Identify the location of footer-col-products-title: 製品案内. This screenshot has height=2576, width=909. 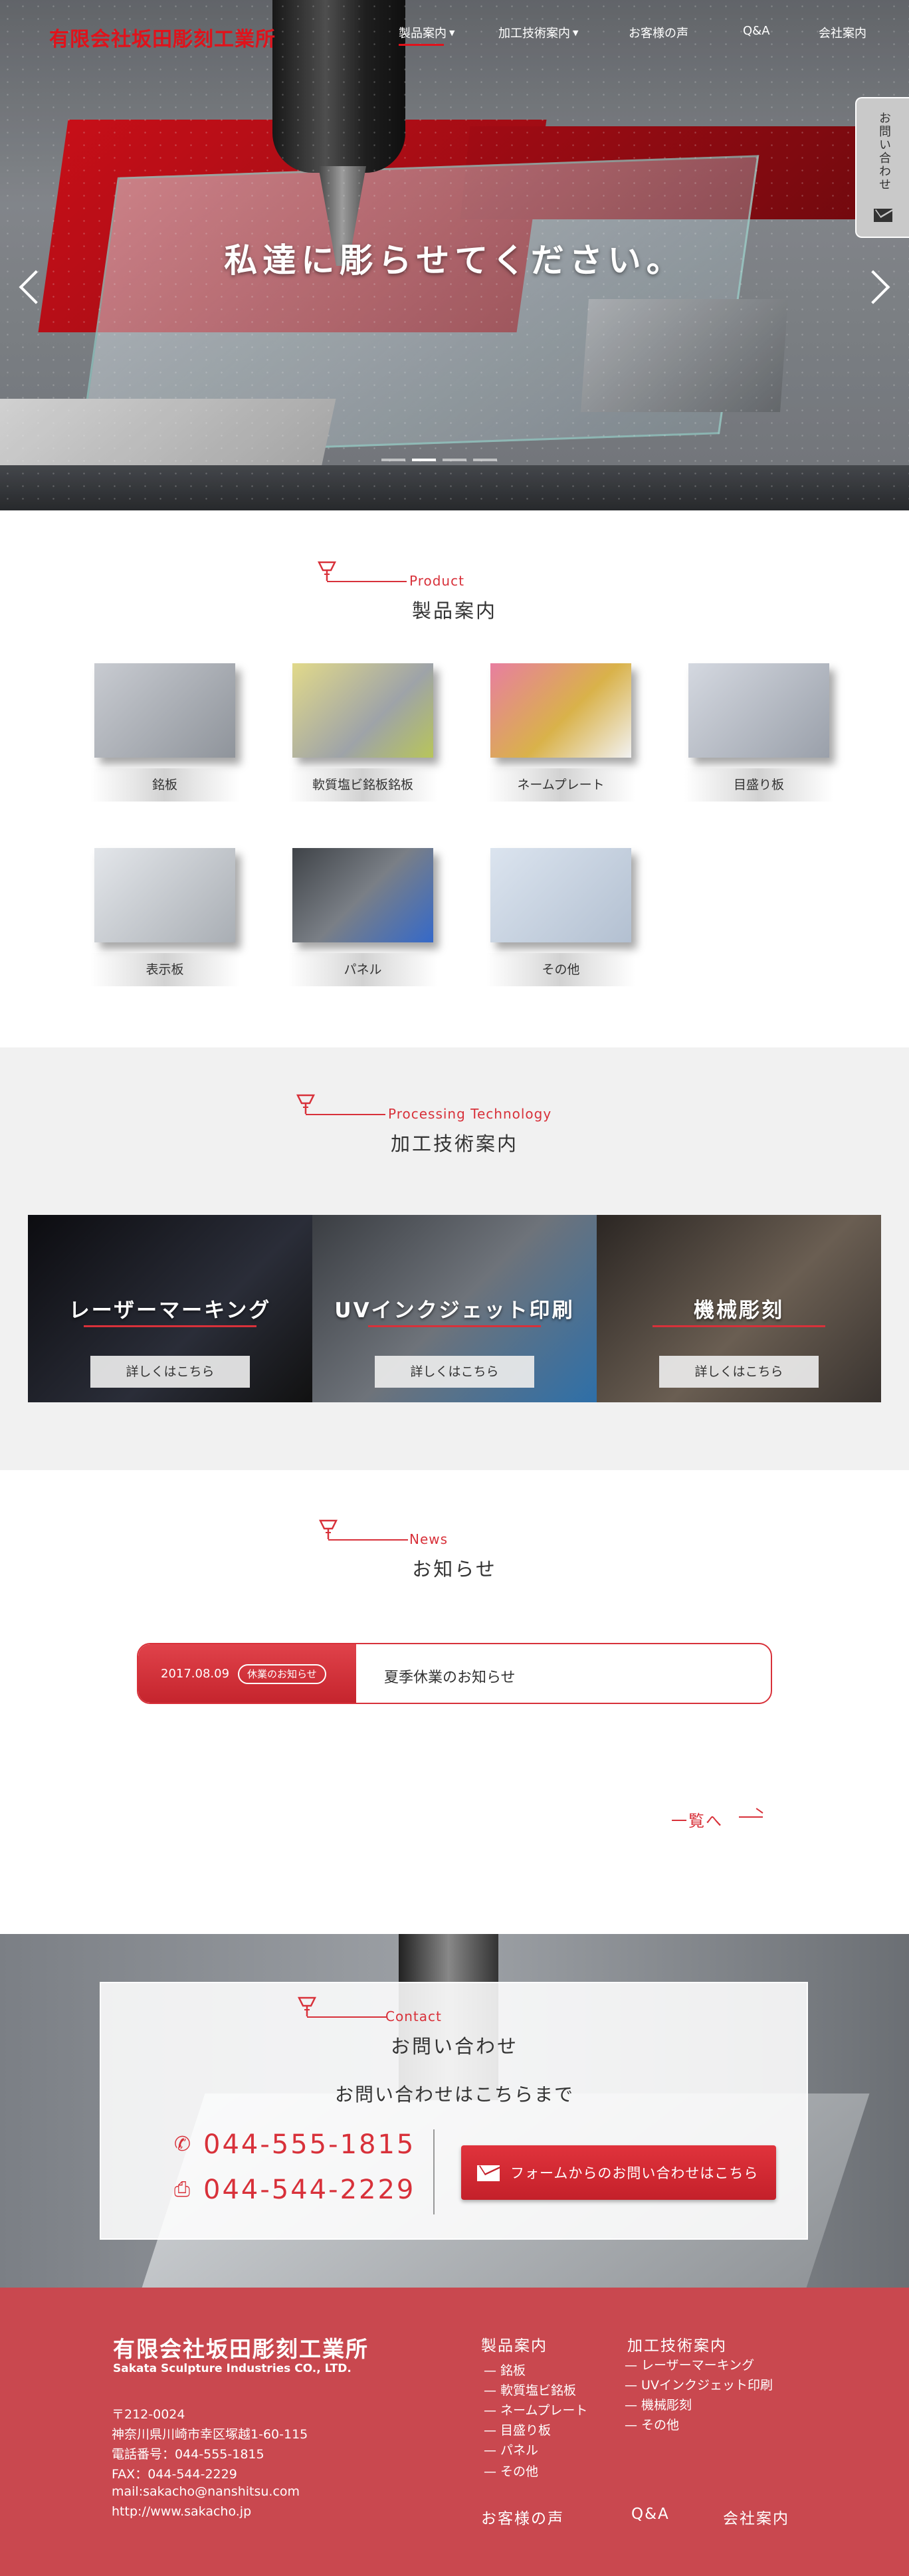
(514, 2344).